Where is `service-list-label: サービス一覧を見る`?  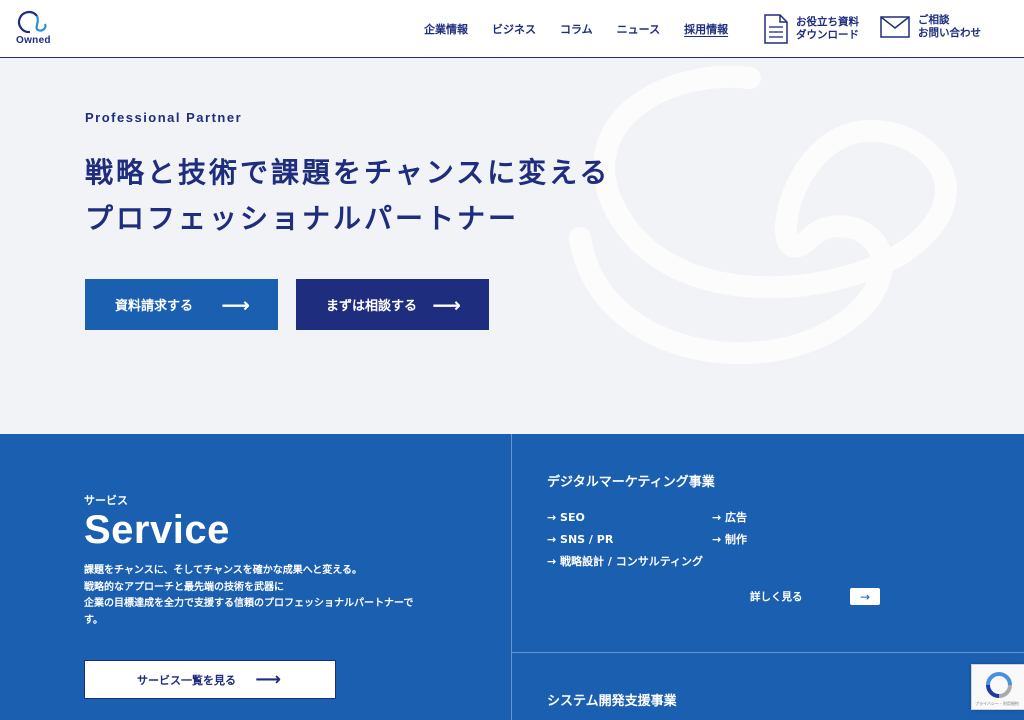 service-list-label: サービス一覧を見る is located at coordinates (186, 680).